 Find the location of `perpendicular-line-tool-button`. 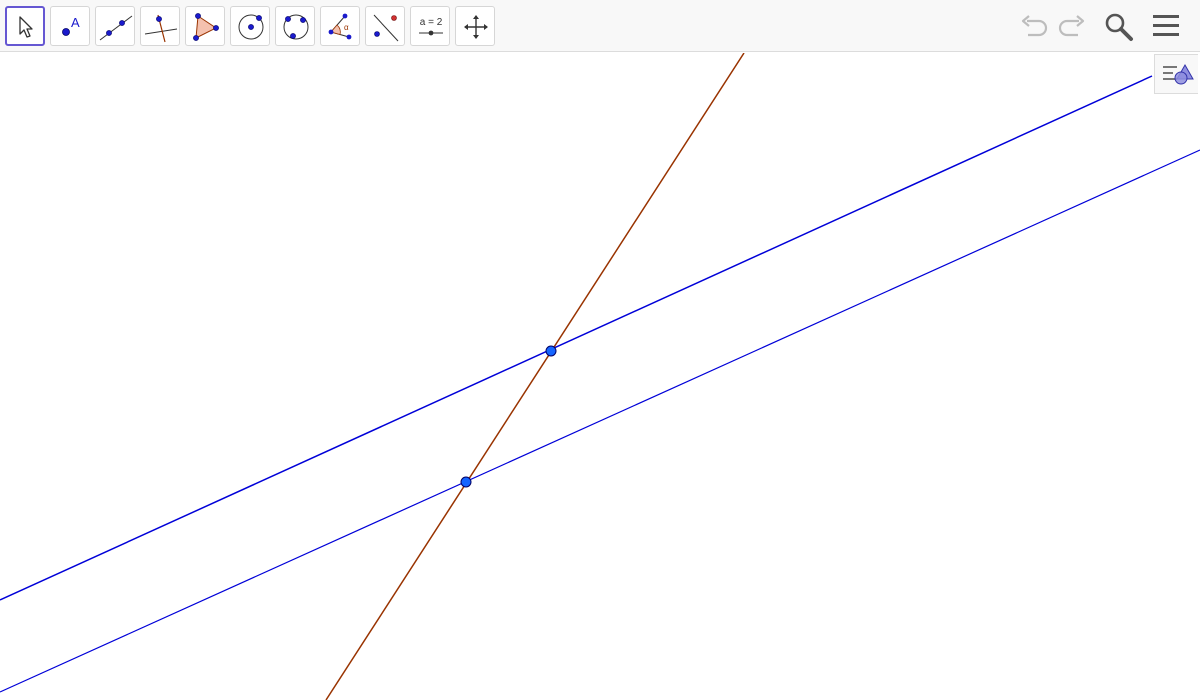

perpendicular-line-tool-button is located at coordinates (160, 26).